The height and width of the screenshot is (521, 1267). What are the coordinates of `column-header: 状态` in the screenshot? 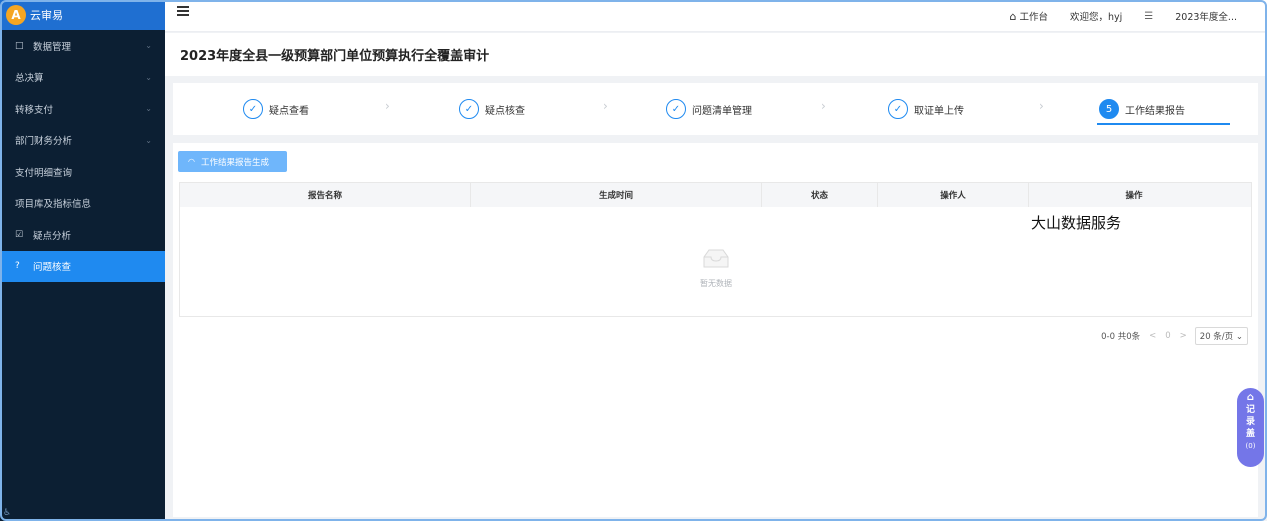 It's located at (820, 195).